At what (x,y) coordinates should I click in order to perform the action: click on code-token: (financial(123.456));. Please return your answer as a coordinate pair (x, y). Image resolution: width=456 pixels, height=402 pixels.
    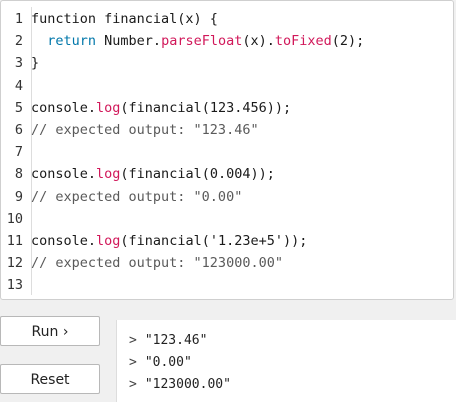
    Looking at the image, I should click on (206, 107).